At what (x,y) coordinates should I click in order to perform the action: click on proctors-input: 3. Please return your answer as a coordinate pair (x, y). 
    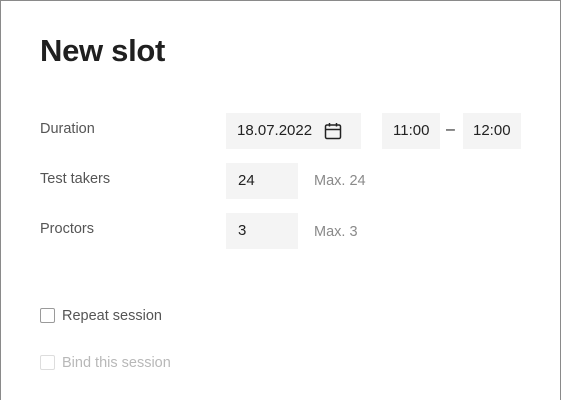
    Looking at the image, I should click on (262, 231).